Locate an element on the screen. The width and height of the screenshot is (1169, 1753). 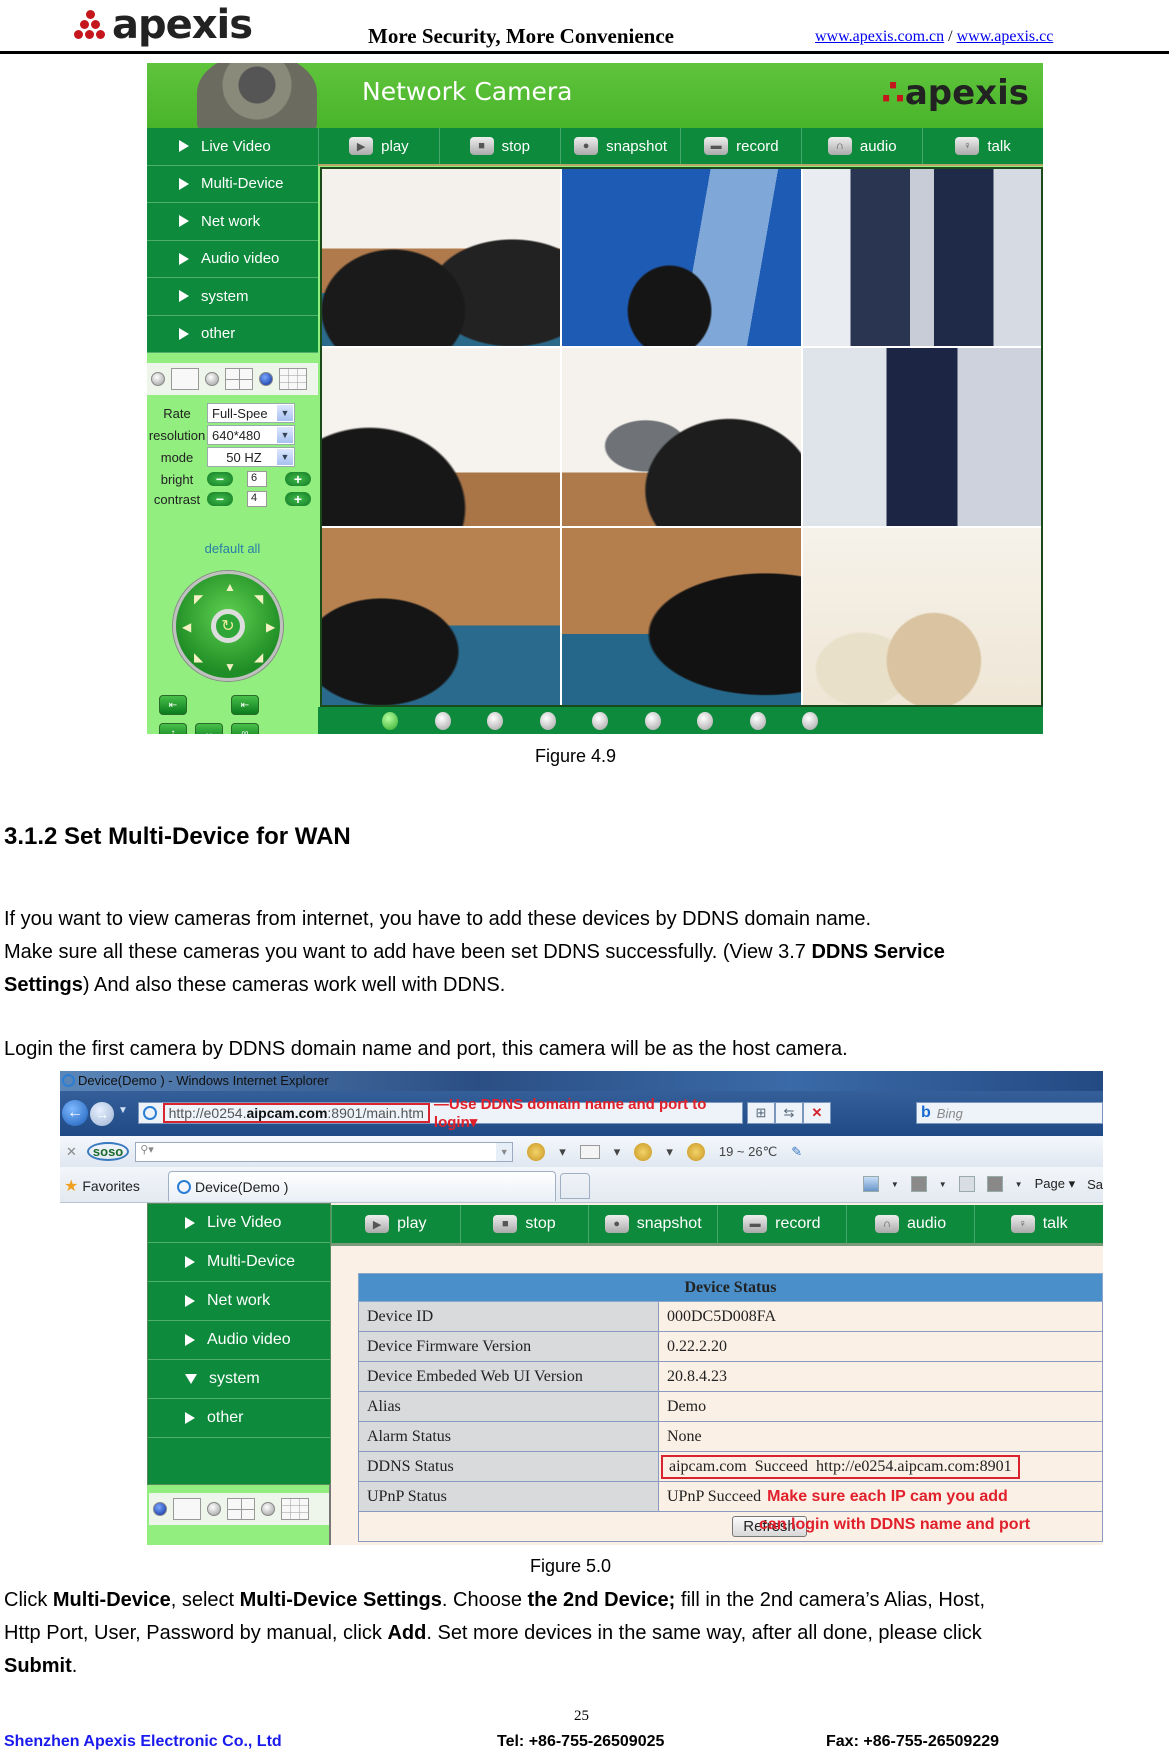
rate-select: Full-Spee ▼ is located at coordinates (251, 413).